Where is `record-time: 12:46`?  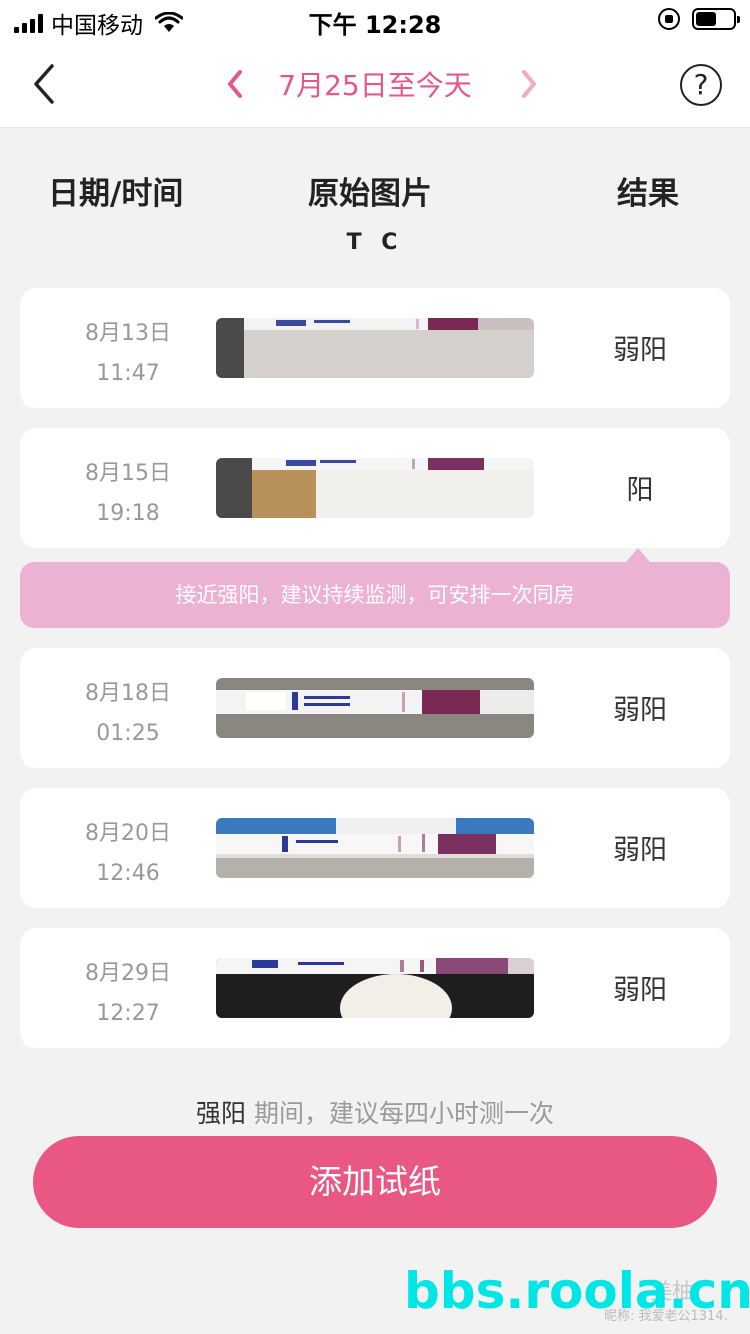
record-time: 12:46 is located at coordinates (128, 873).